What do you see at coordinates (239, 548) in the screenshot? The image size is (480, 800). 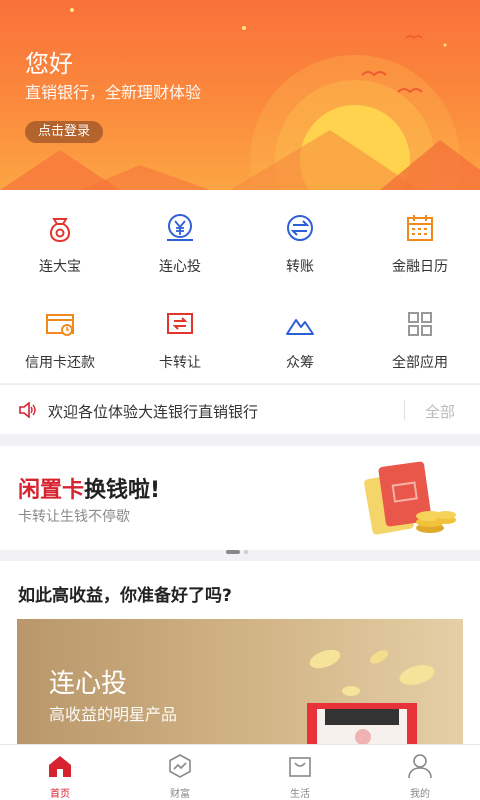 I see `carousel-indicator` at bounding box center [239, 548].